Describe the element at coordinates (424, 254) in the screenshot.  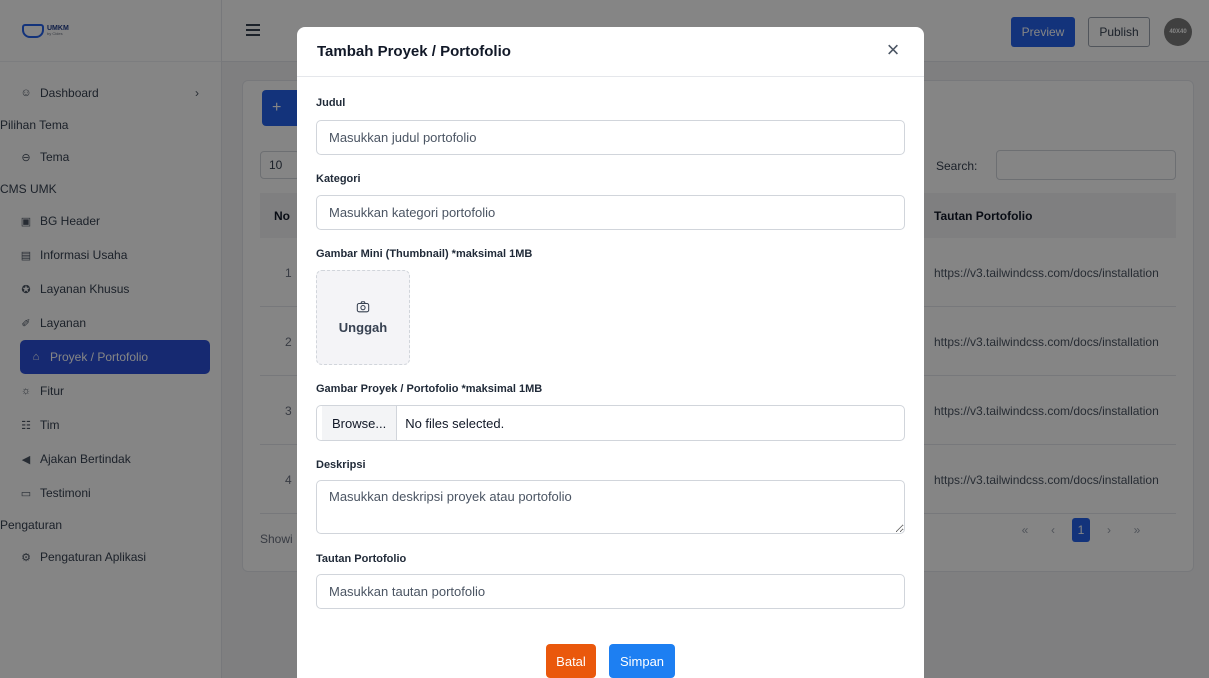
I see `thumbnail-label: Gambar Mini (Thumbnail) *maksimal 1MB` at that location.